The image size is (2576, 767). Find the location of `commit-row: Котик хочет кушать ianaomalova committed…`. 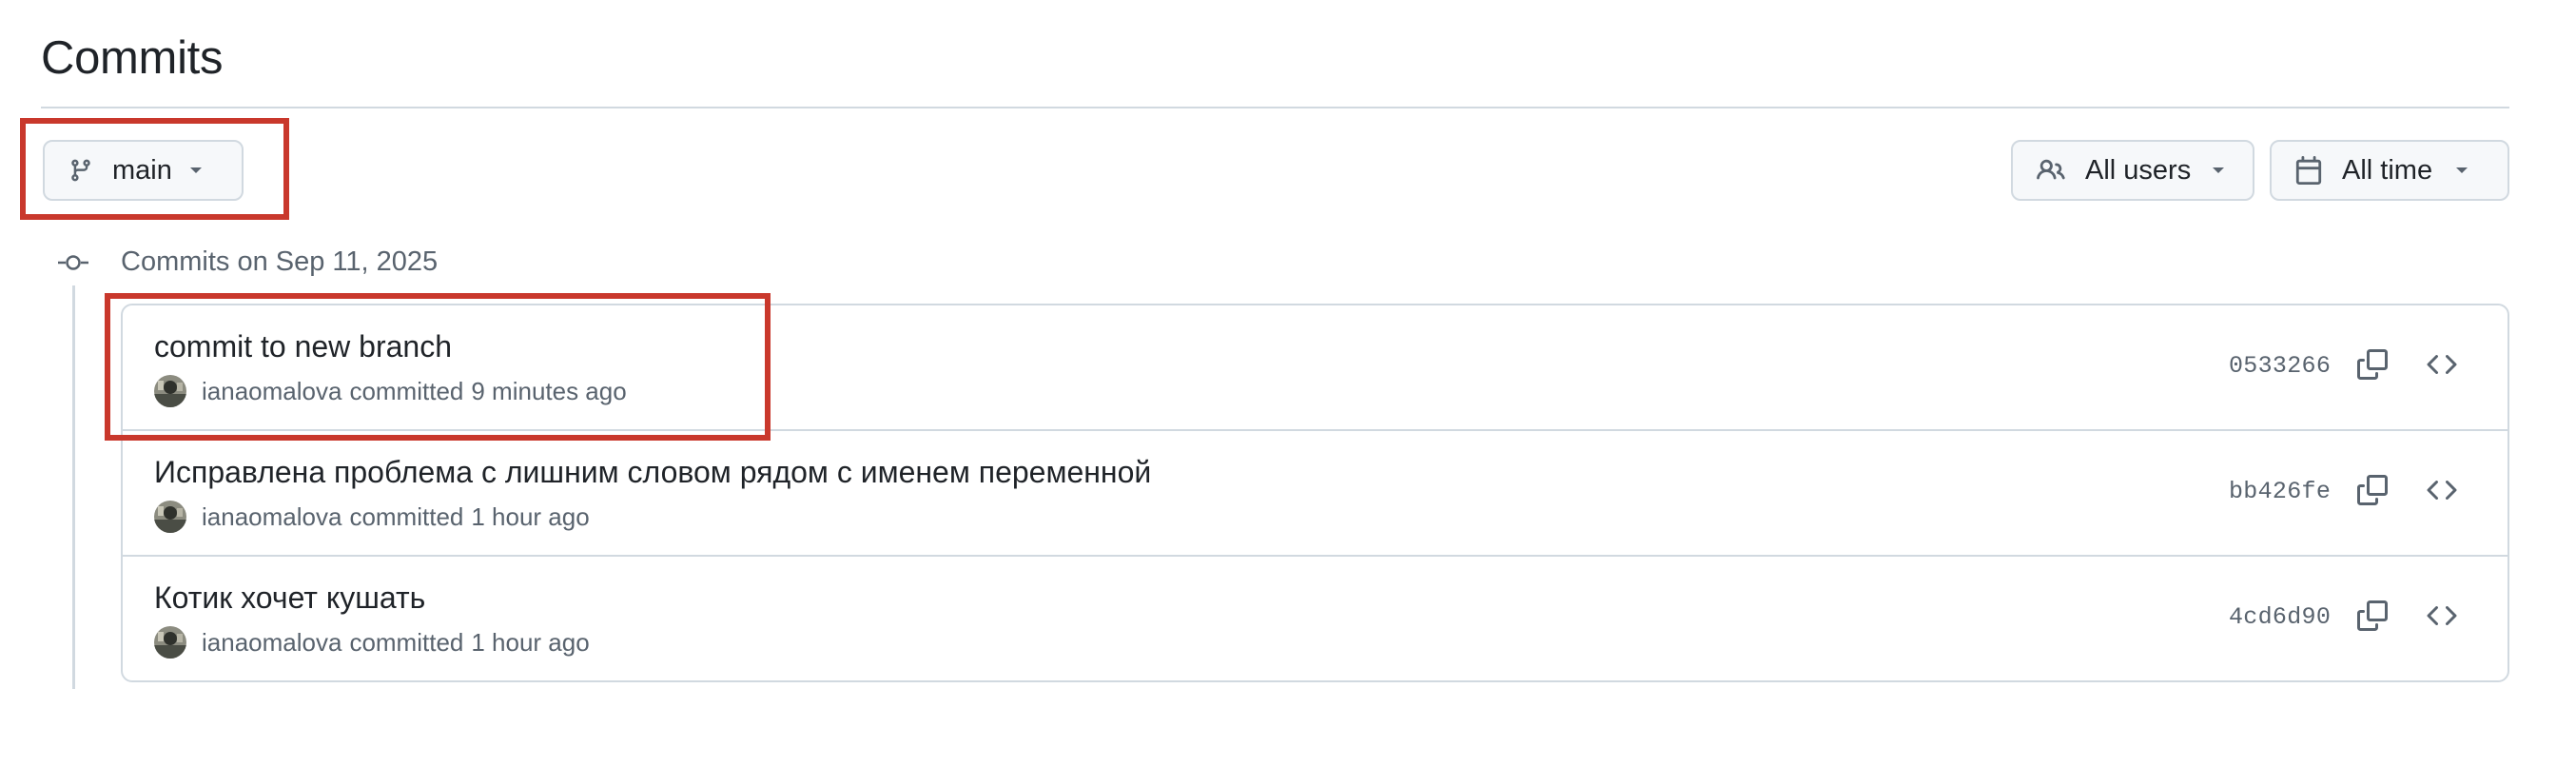

commit-row: Котик хочет кушать ianaomalova committed… is located at coordinates (1316, 619).